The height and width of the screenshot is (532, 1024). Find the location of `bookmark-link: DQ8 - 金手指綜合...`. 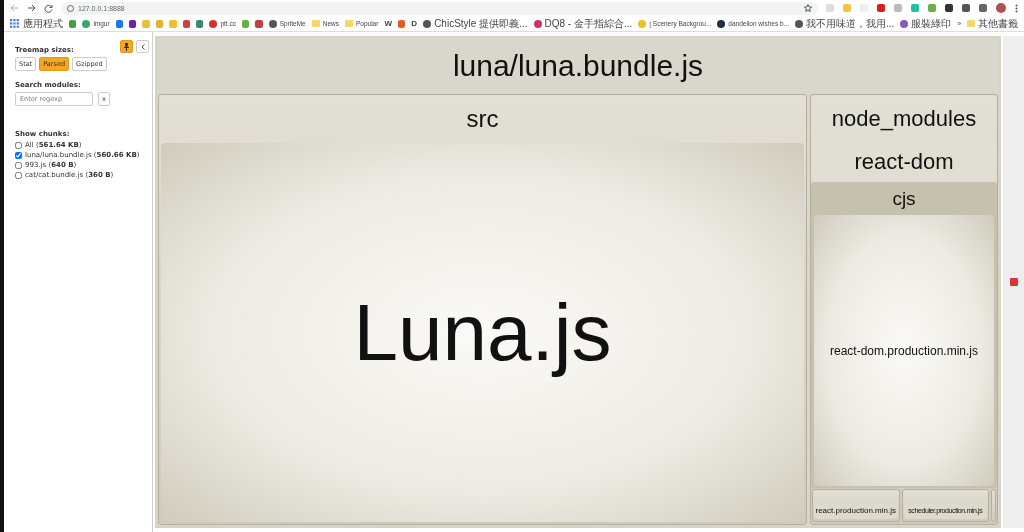

bookmark-link: DQ8 - 金手指綜合... is located at coordinates (583, 23).